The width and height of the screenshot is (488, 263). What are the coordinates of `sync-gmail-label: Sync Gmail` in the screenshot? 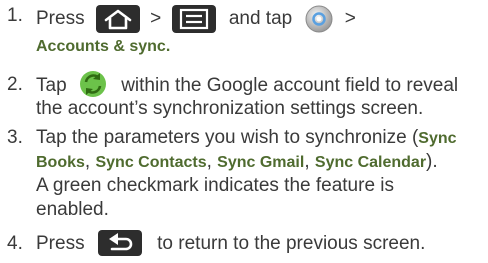 It's located at (261, 162).